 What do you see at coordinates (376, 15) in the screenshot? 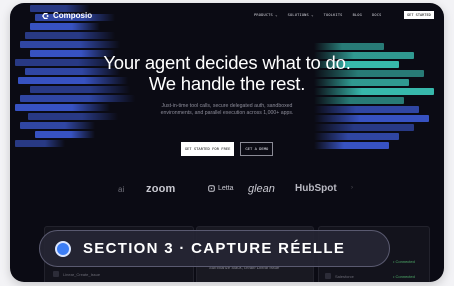
I see `nav-docs: DOCS` at bounding box center [376, 15].